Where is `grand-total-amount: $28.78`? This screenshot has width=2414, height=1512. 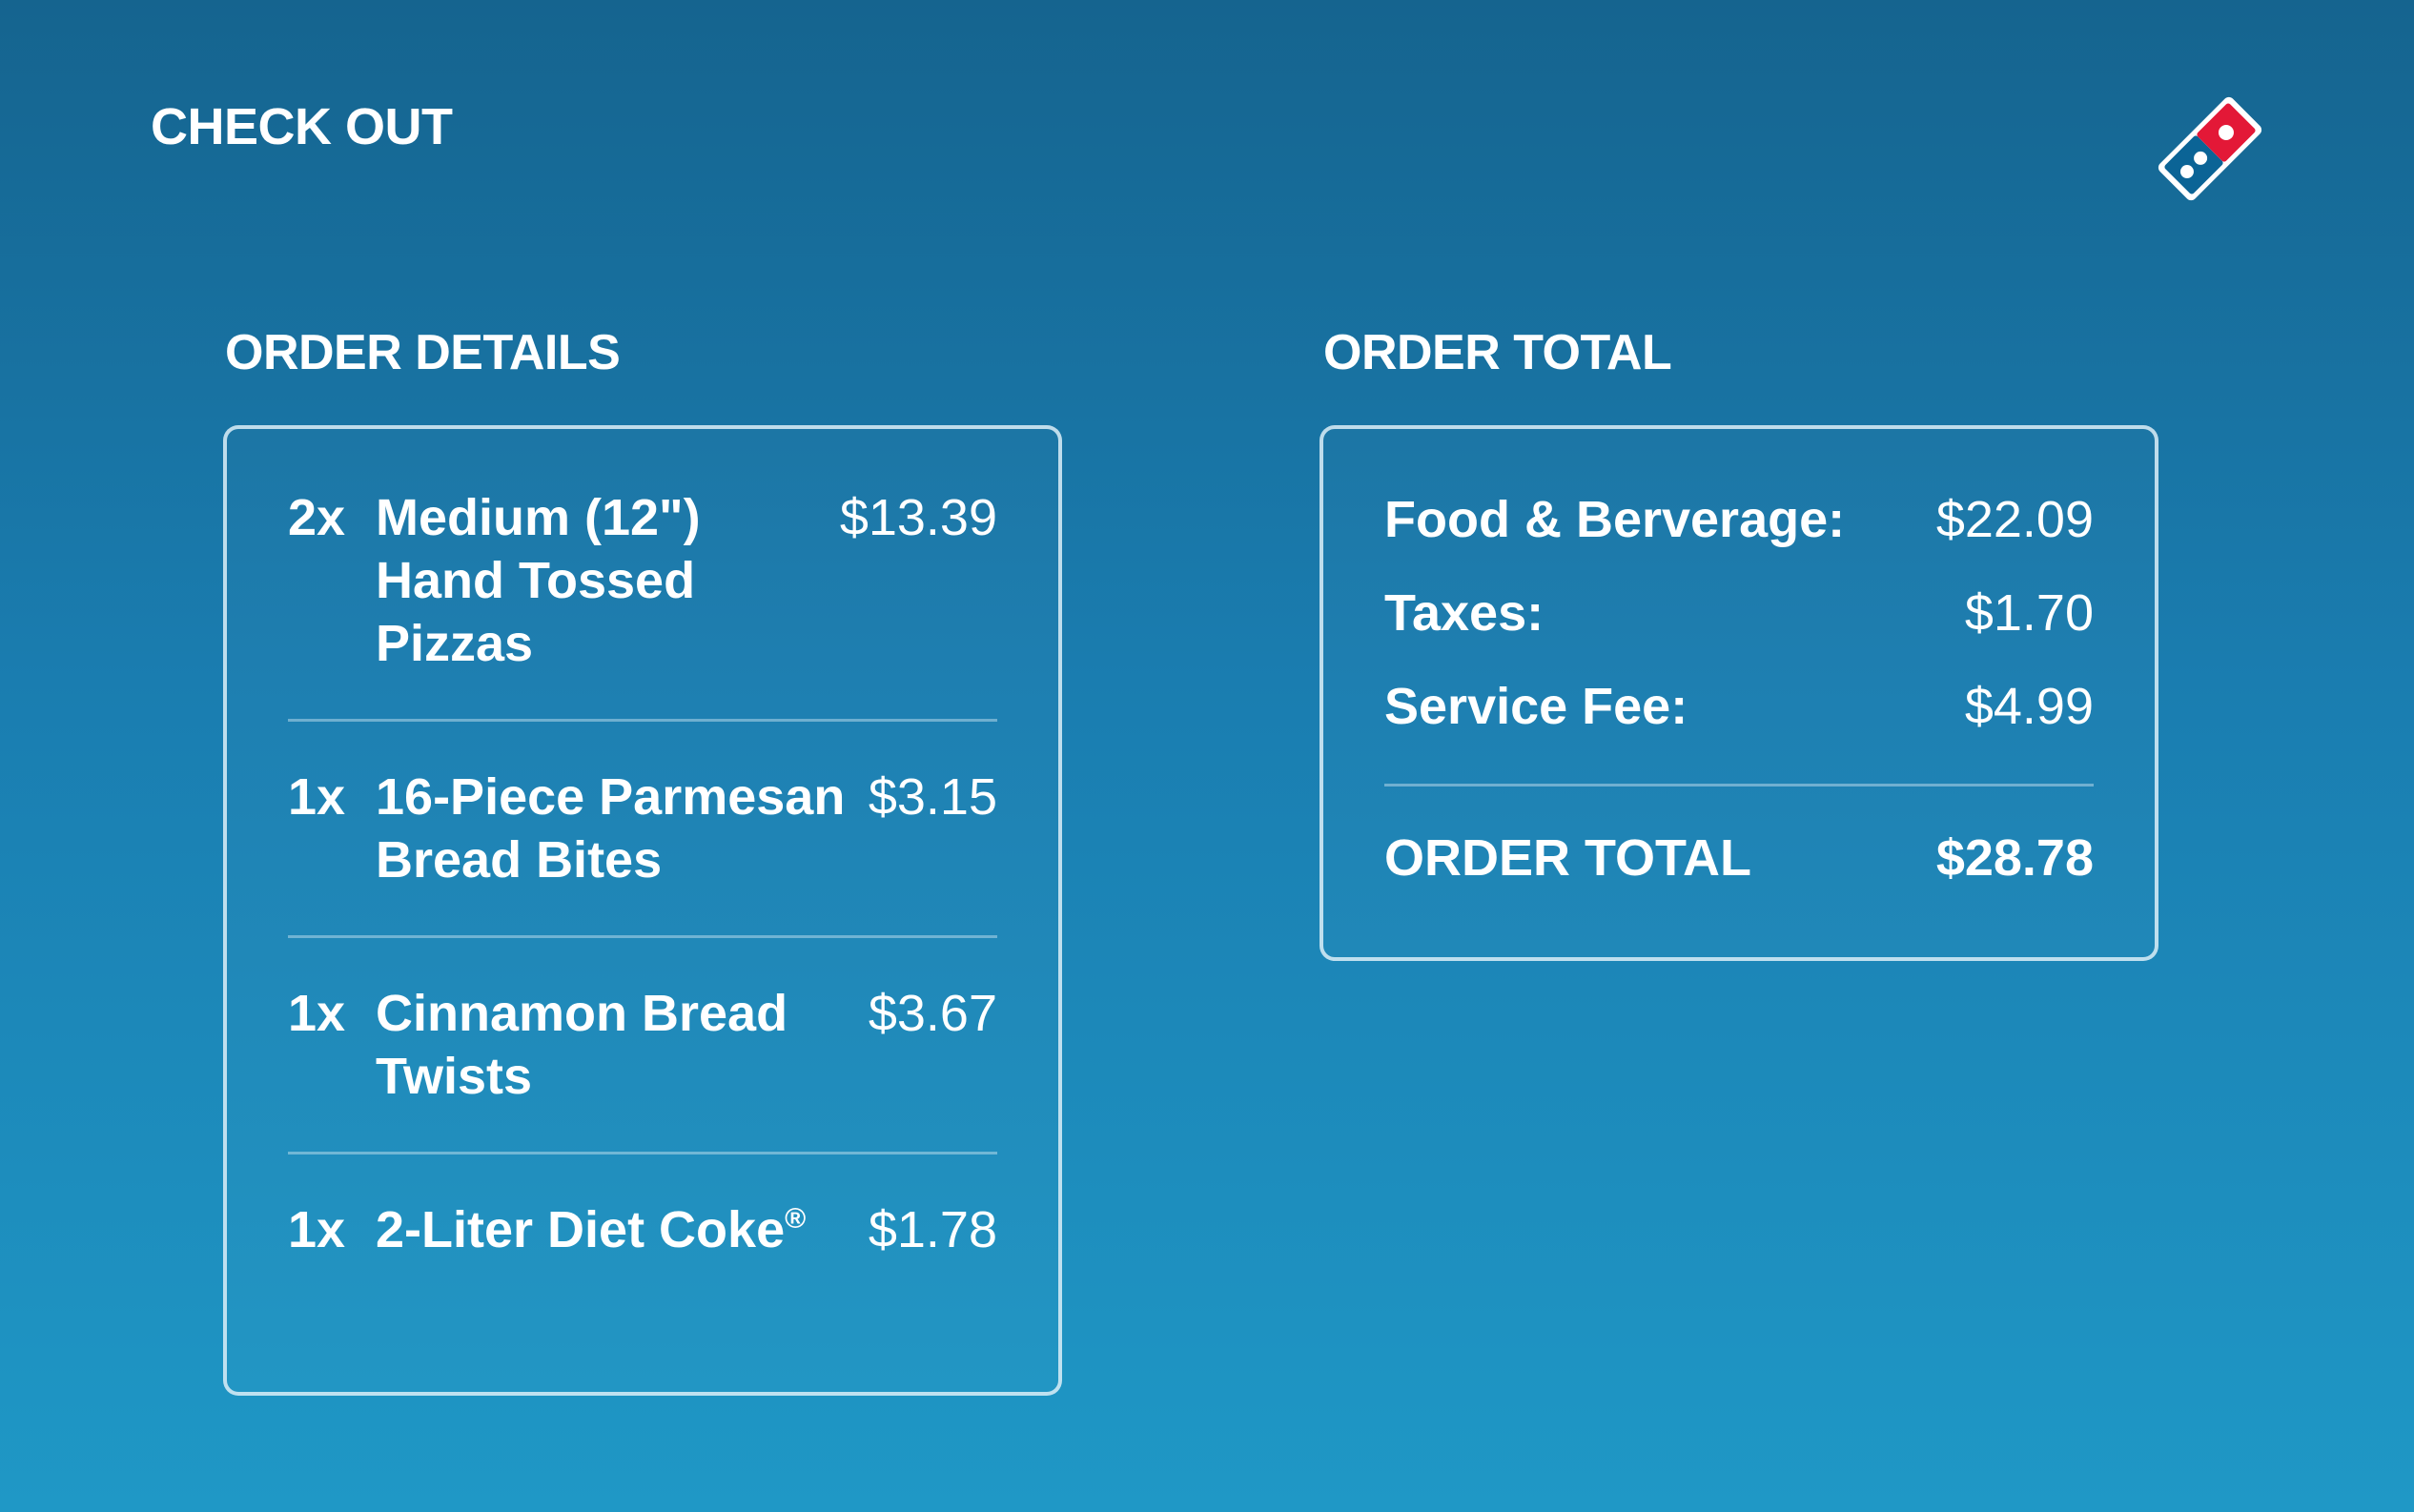
grand-total-amount: $28.78 is located at coordinates (2015, 858).